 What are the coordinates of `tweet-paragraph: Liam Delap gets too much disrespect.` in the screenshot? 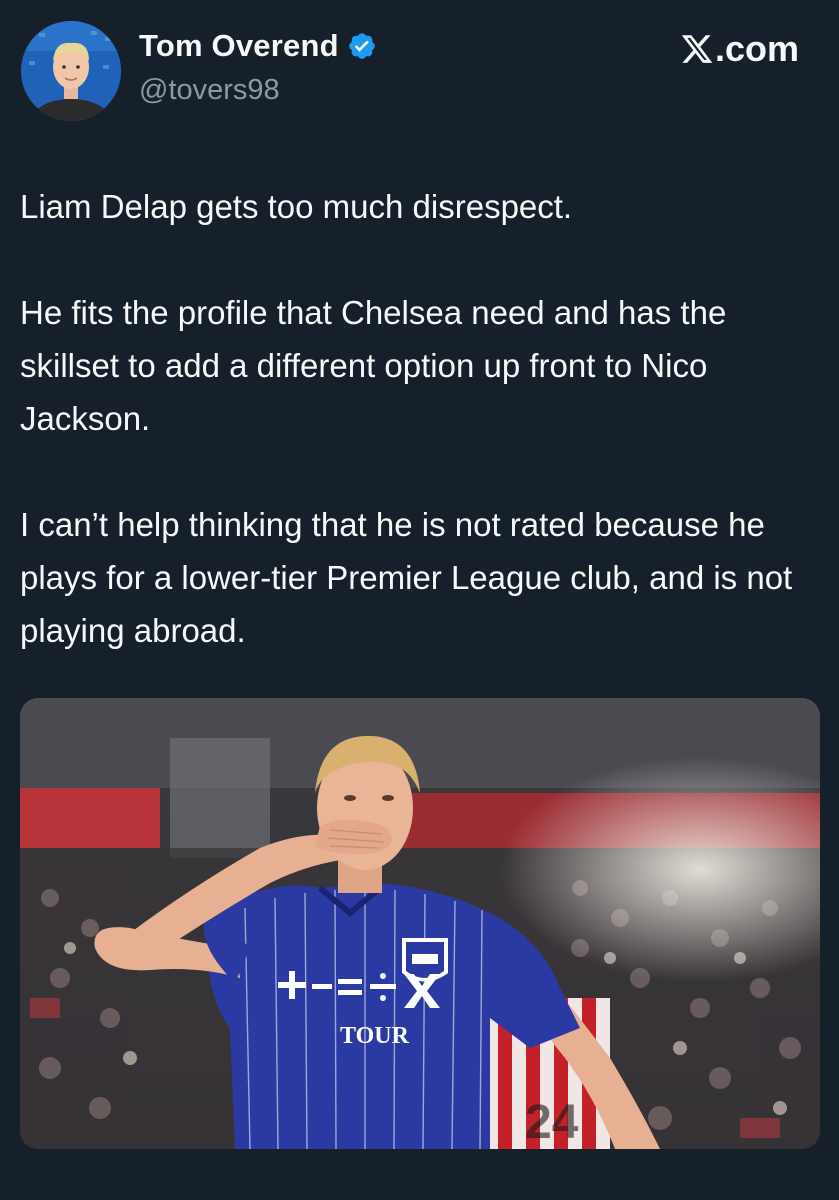 It's located at (296, 206).